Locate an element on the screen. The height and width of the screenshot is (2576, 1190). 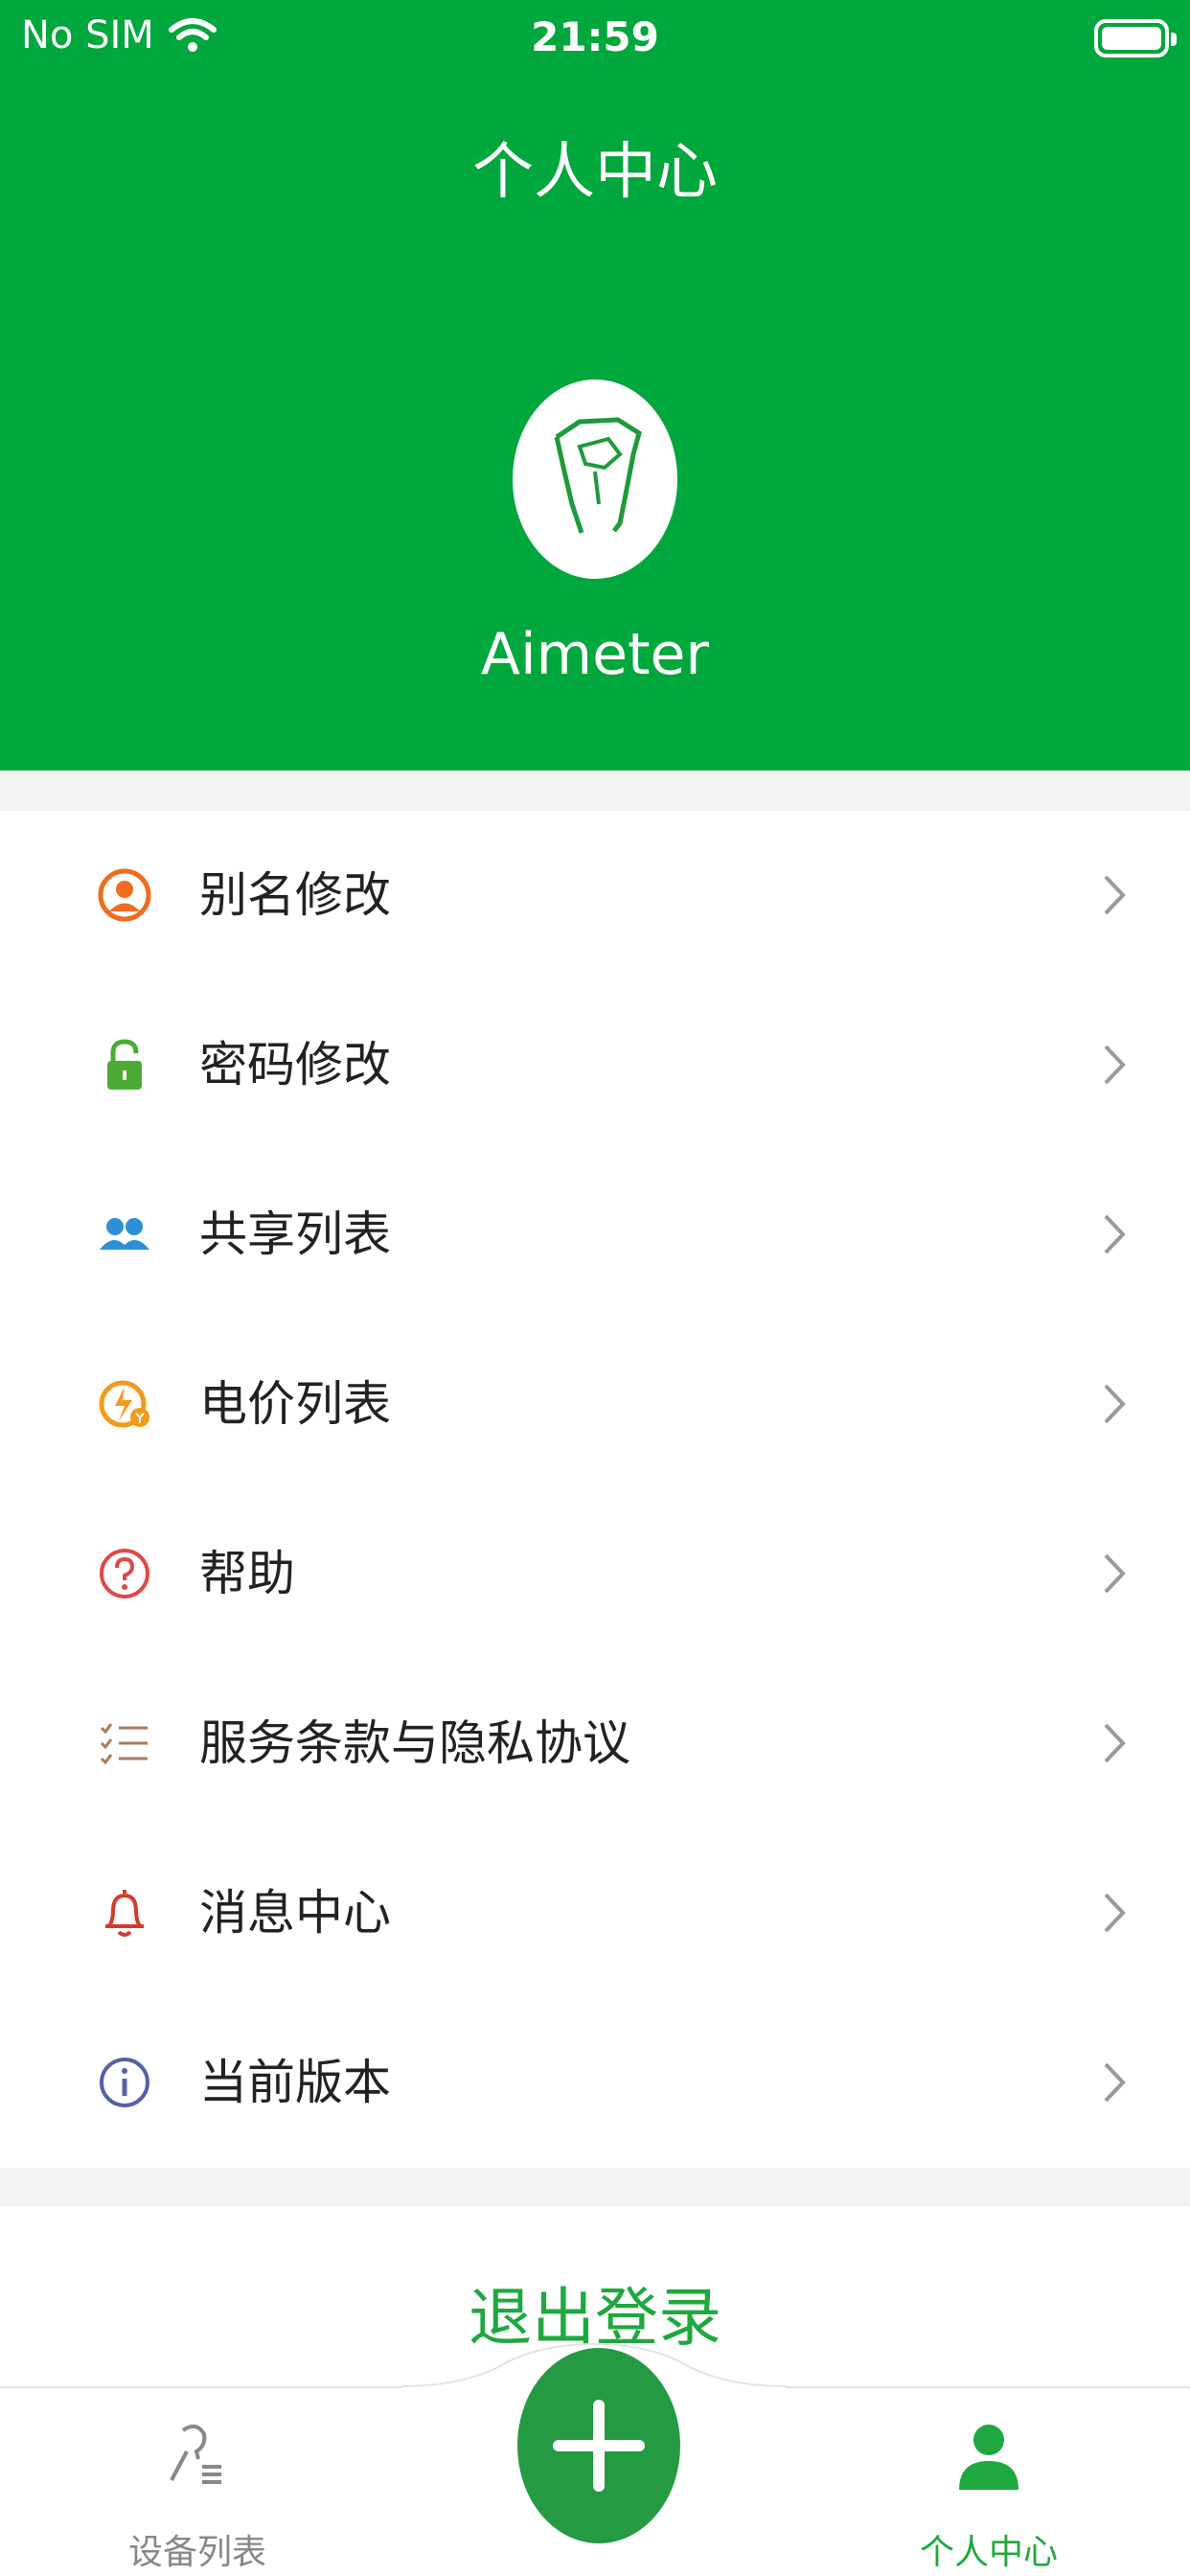
menu-item-label: 当前版本 is located at coordinates (295, 2082).